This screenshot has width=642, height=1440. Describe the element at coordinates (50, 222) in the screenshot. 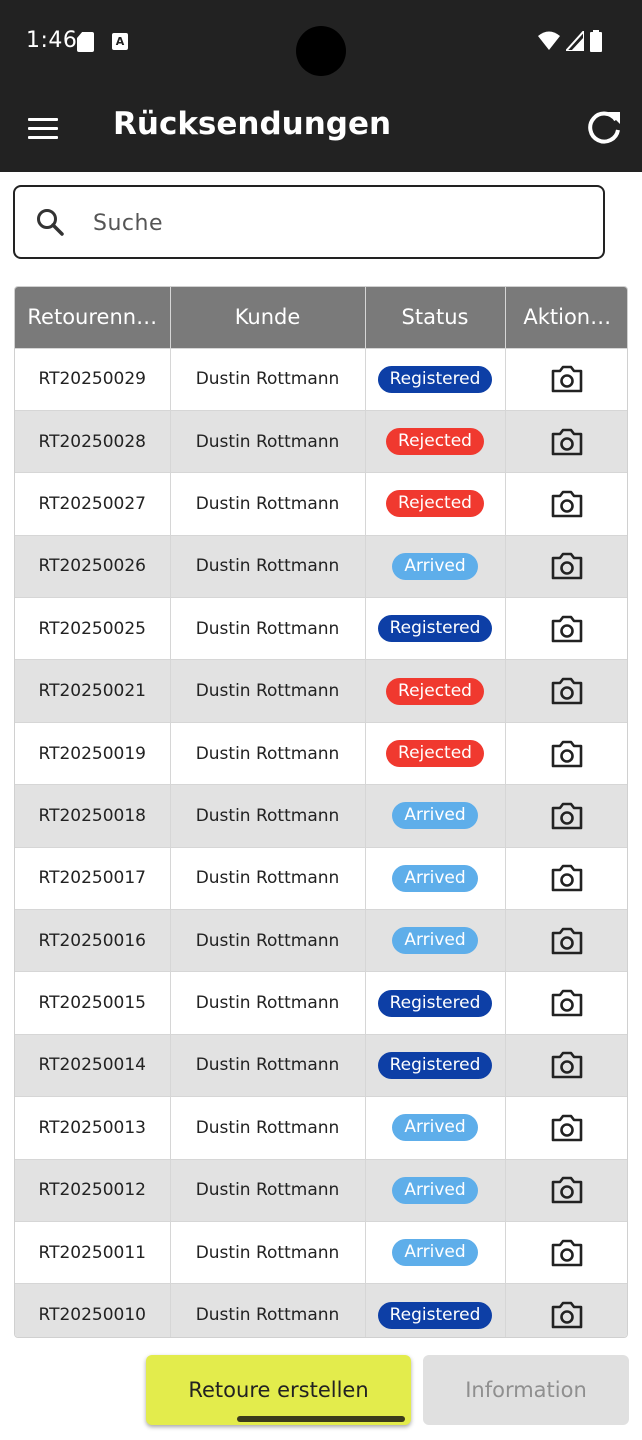

I see `search-icon` at that location.